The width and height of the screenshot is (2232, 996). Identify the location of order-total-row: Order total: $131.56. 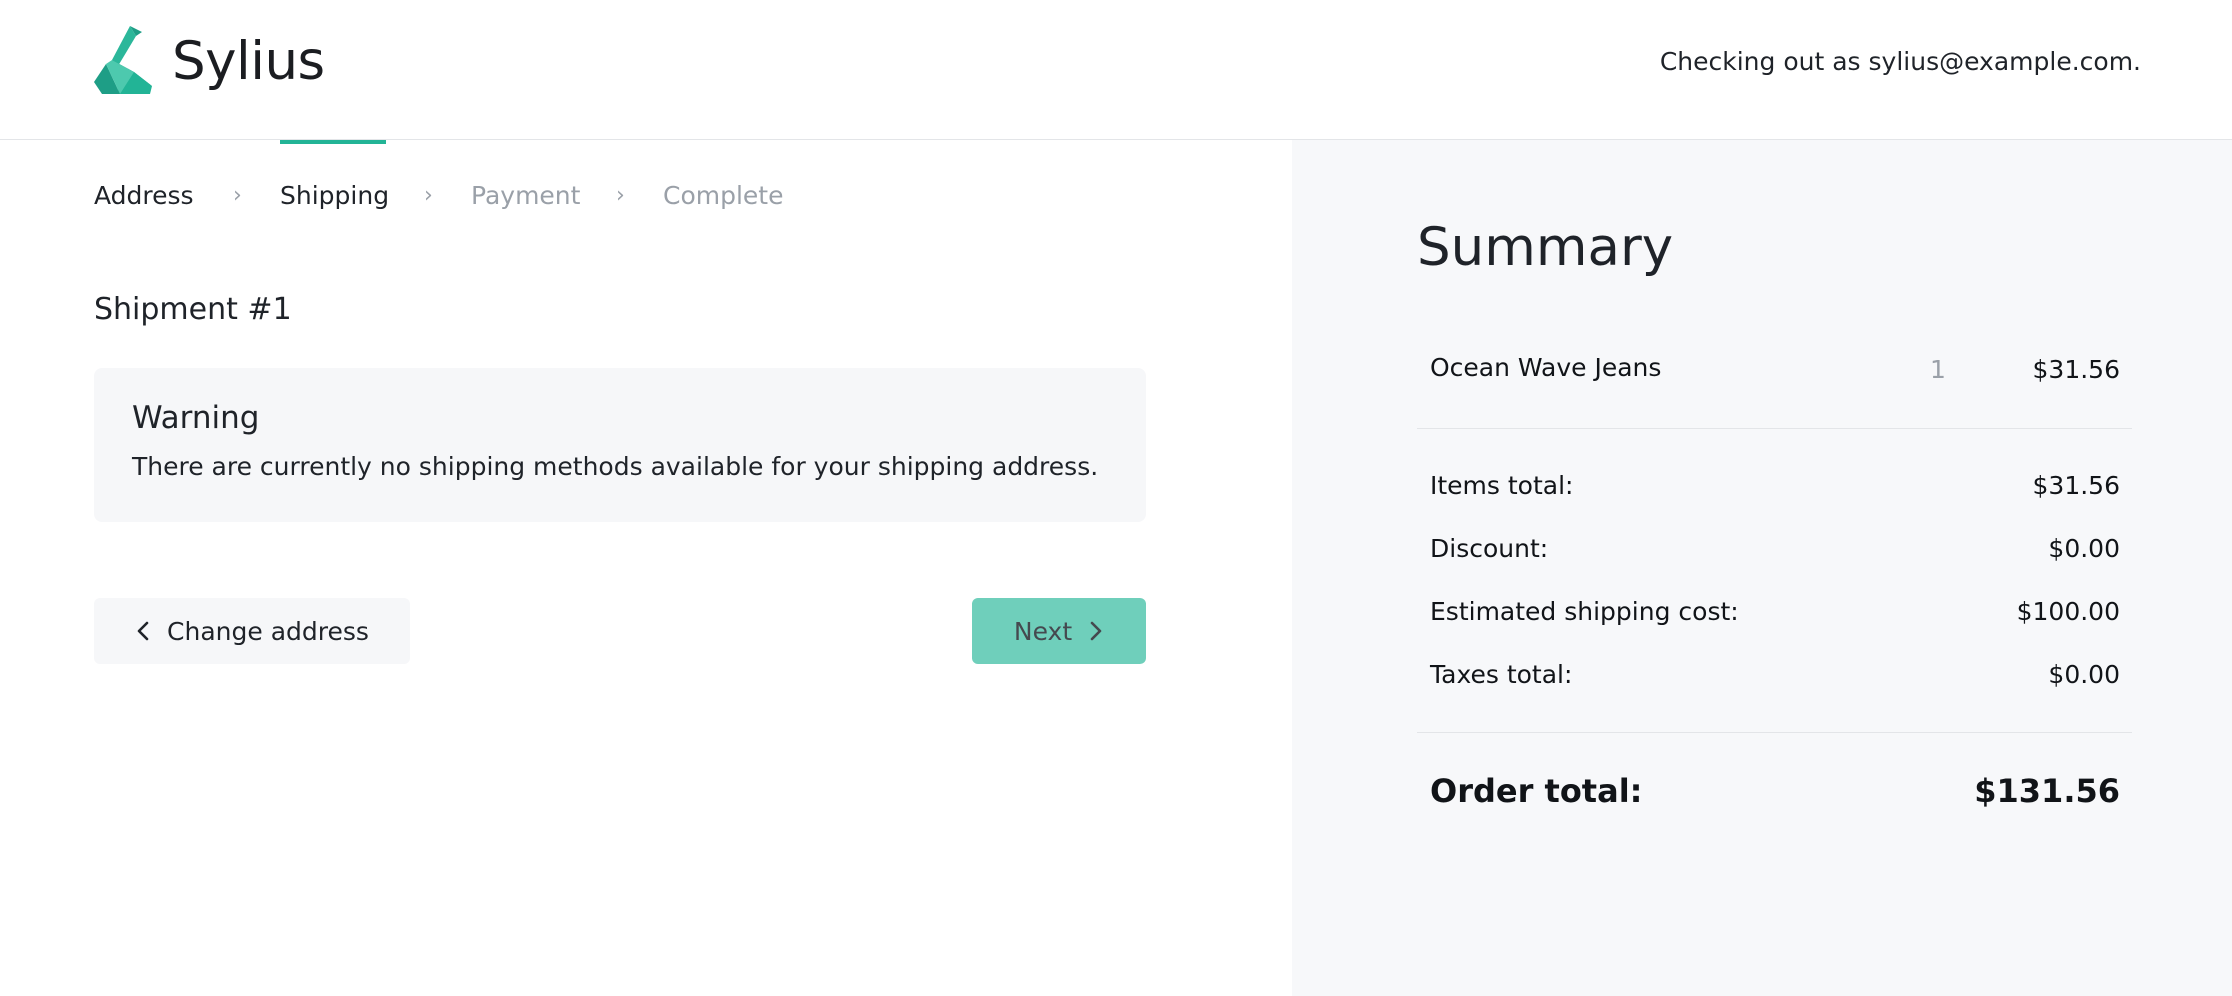
(1774, 791).